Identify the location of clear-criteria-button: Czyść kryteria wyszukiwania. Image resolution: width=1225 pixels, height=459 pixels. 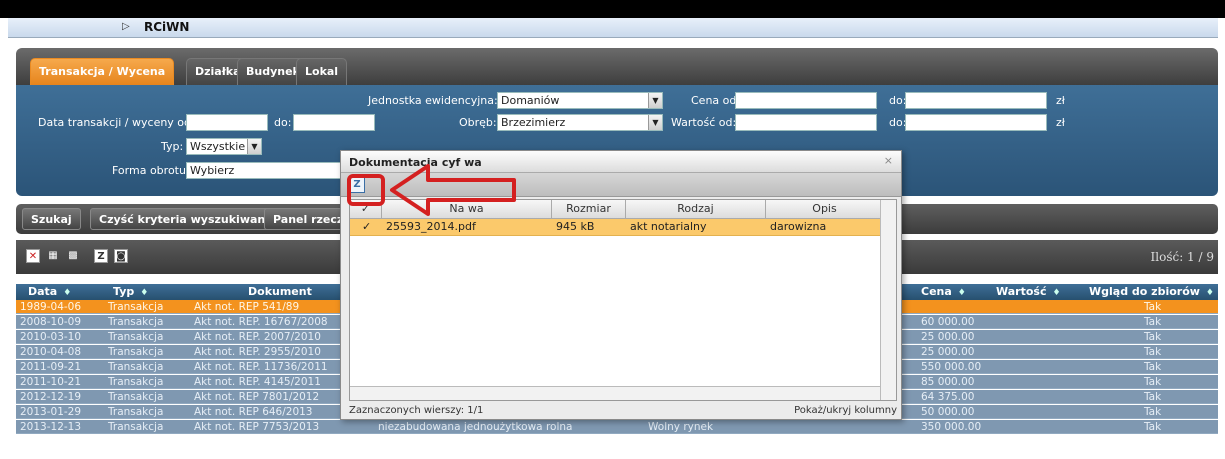
(188, 219).